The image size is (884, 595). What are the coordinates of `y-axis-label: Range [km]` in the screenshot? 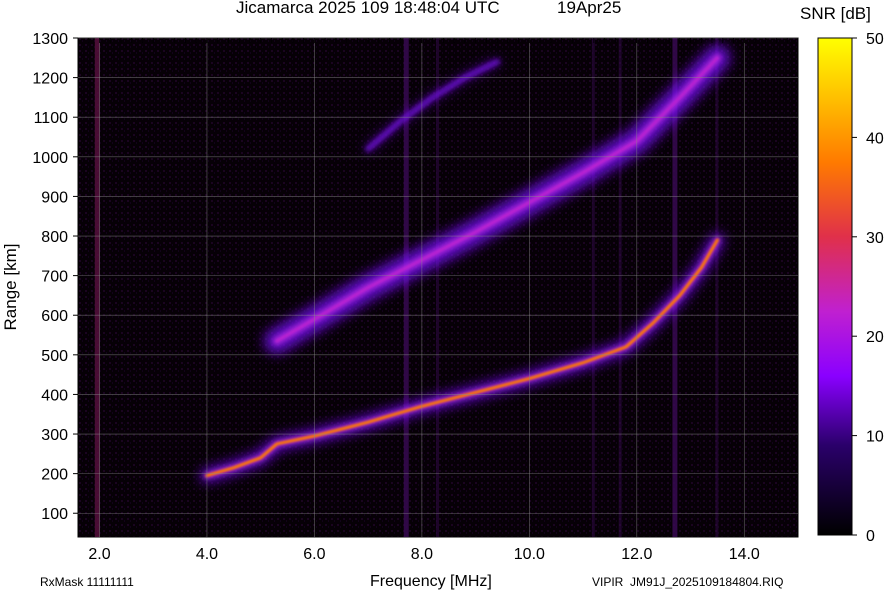 It's located at (10, 287).